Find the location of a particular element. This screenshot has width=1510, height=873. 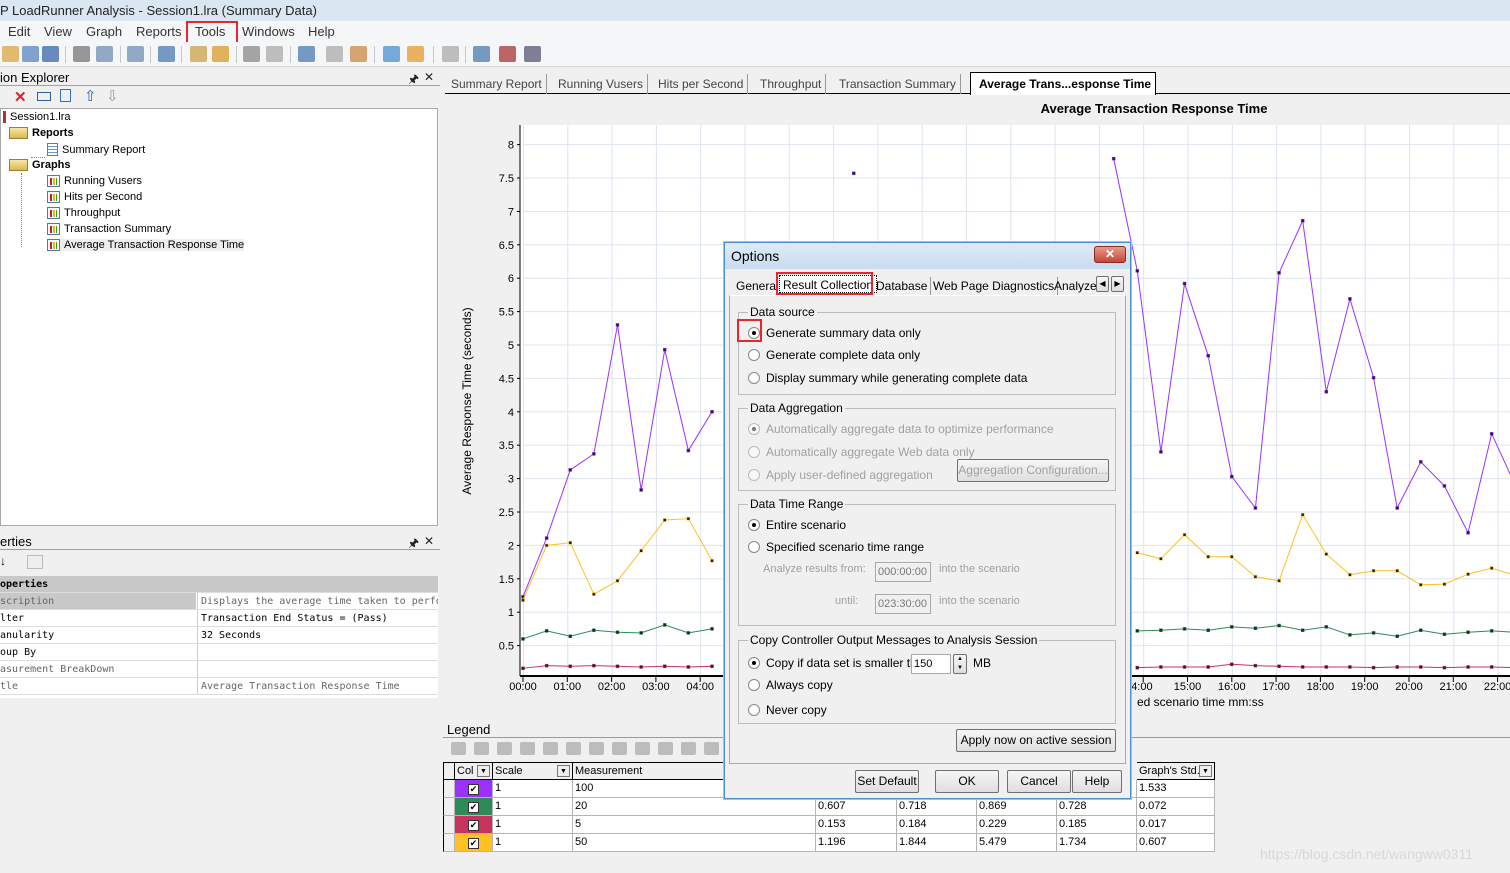

tab-web-page-diagnostics: Web Page Diagnostics is located at coordinates (994, 286).